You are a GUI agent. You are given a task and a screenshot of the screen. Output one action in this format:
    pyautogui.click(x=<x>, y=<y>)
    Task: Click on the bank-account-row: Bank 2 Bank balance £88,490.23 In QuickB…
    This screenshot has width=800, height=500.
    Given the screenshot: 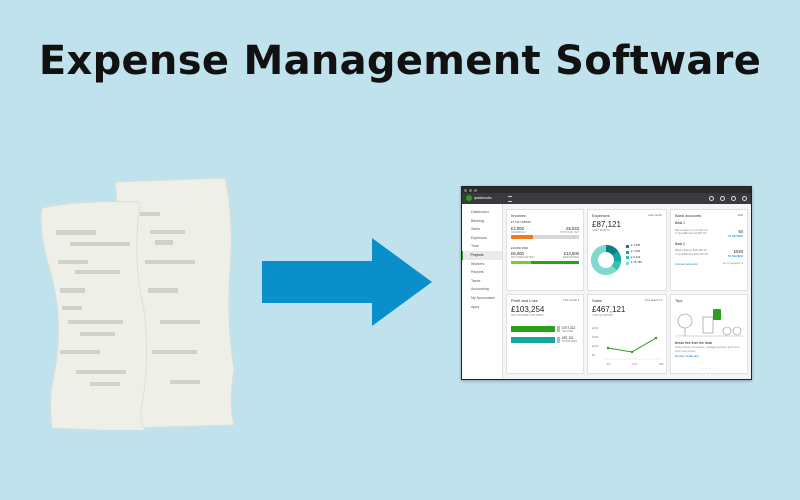 What is the action you would take?
    pyautogui.click(x=709, y=250)
    